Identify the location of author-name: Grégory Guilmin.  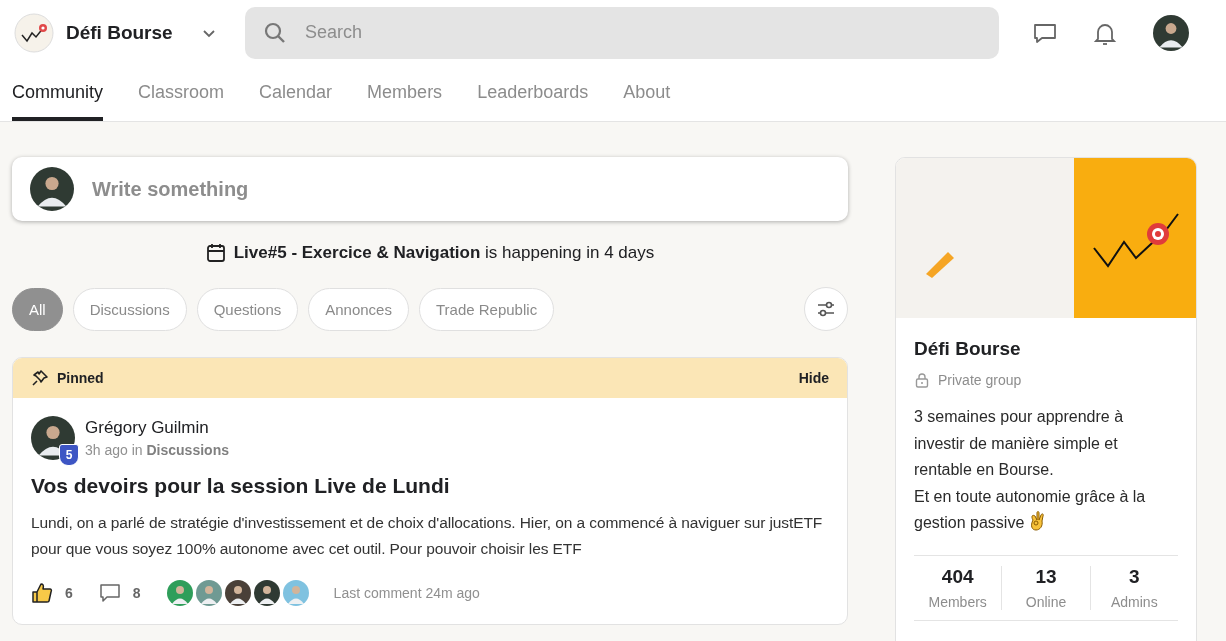
(157, 428).